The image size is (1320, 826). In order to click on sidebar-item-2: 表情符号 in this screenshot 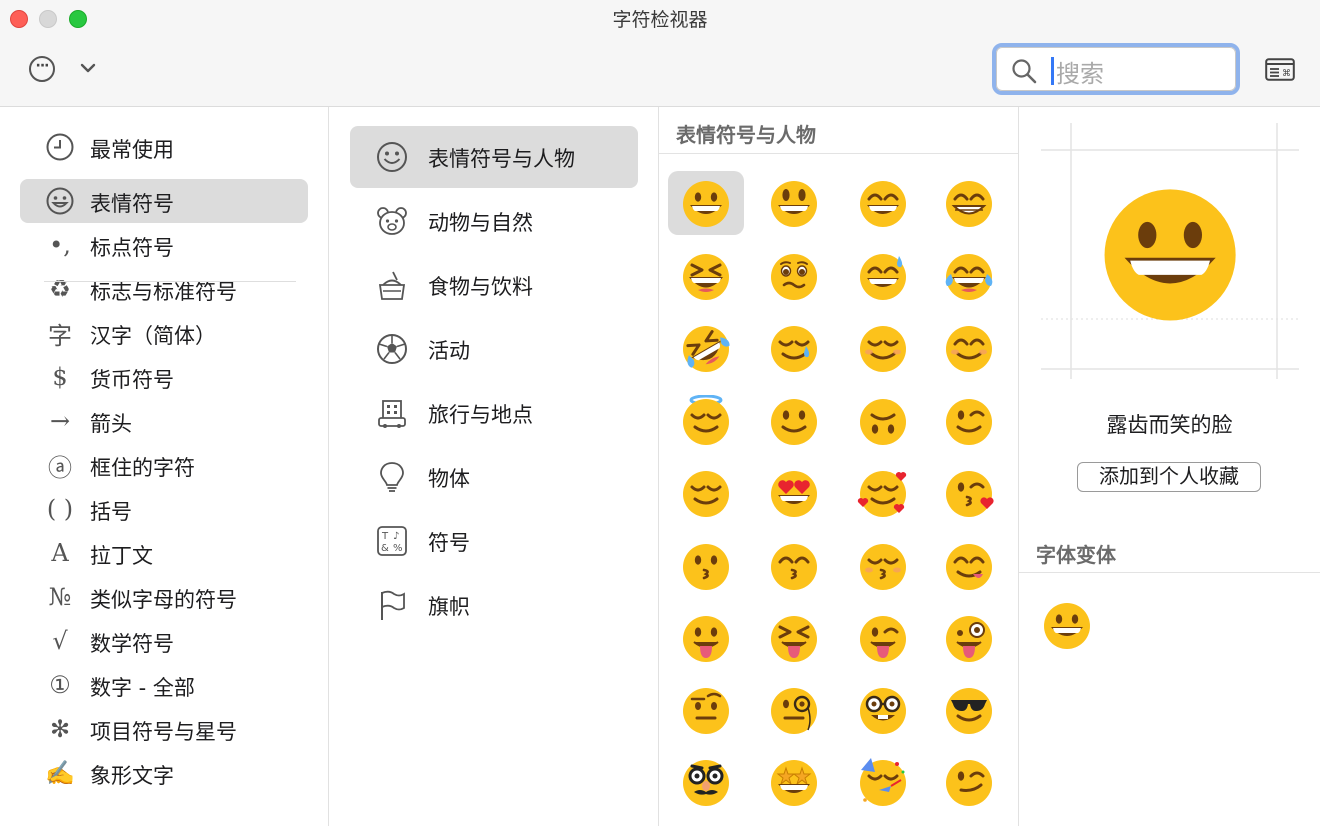, I will do `click(164, 201)`.